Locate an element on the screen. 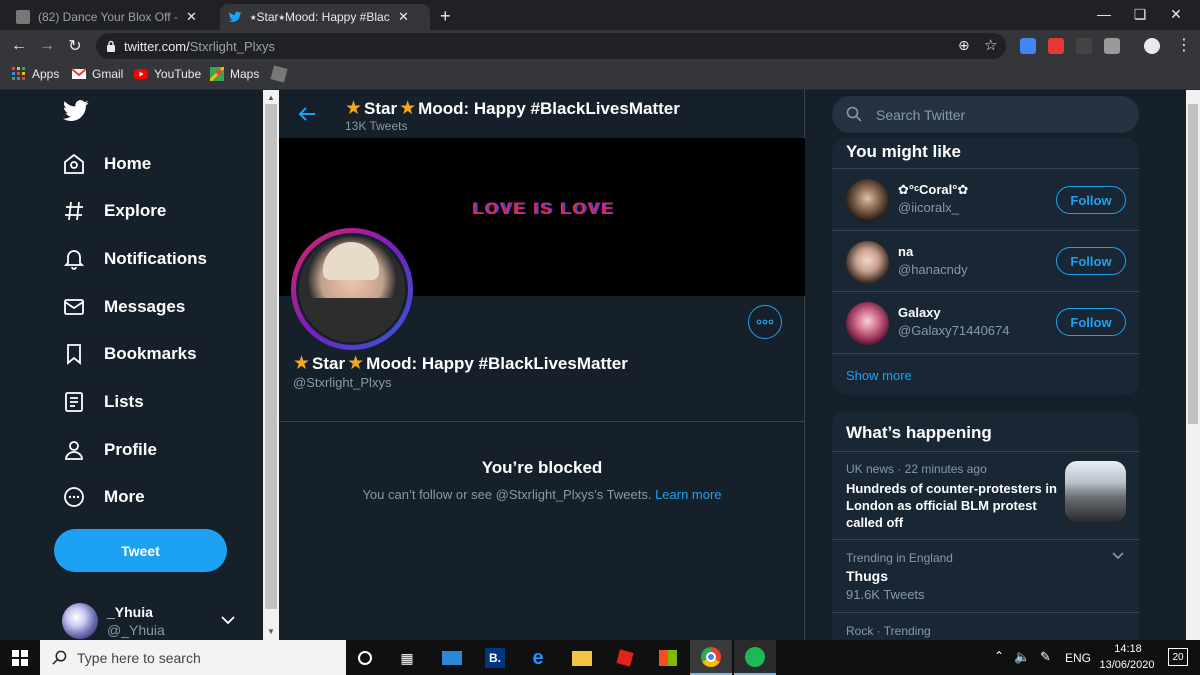 The width and height of the screenshot is (1200, 675). profile-more-button is located at coordinates (765, 322).